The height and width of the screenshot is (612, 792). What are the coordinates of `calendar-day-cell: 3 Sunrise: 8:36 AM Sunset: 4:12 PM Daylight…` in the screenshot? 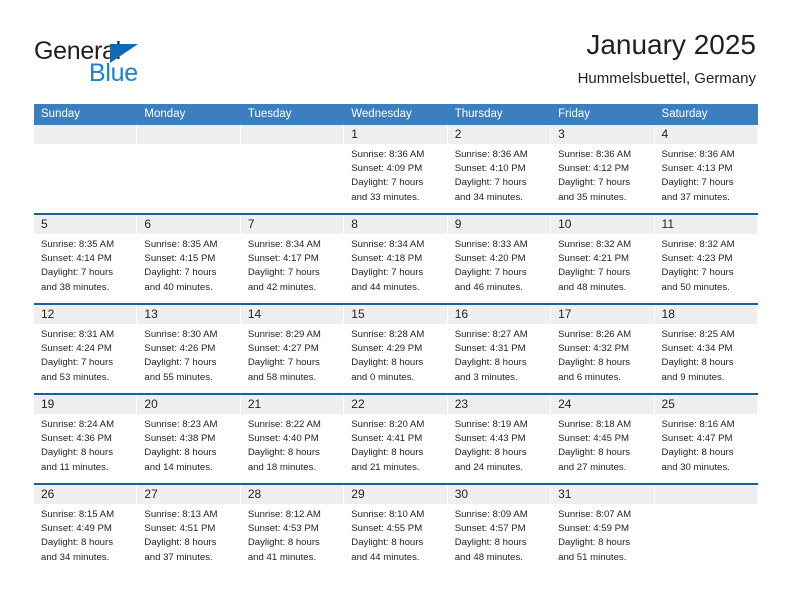 It's located at (603, 169).